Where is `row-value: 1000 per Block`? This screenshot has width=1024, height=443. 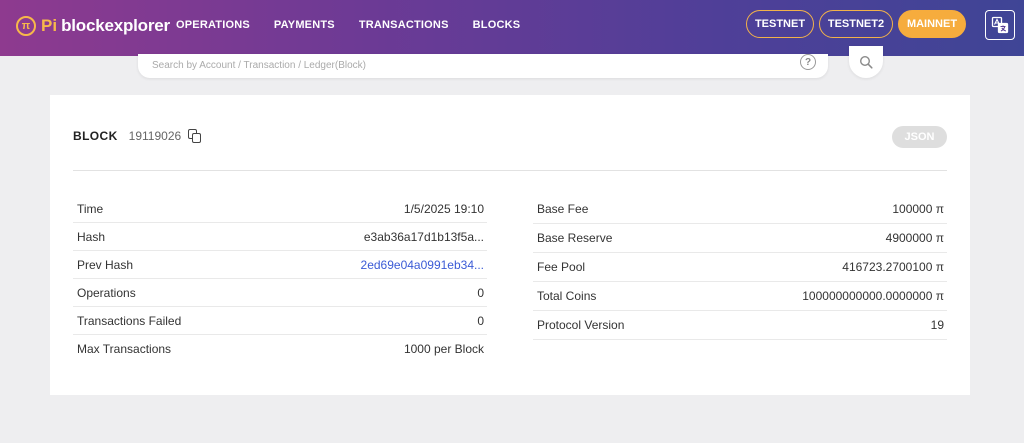 row-value: 1000 per Block is located at coordinates (443, 349).